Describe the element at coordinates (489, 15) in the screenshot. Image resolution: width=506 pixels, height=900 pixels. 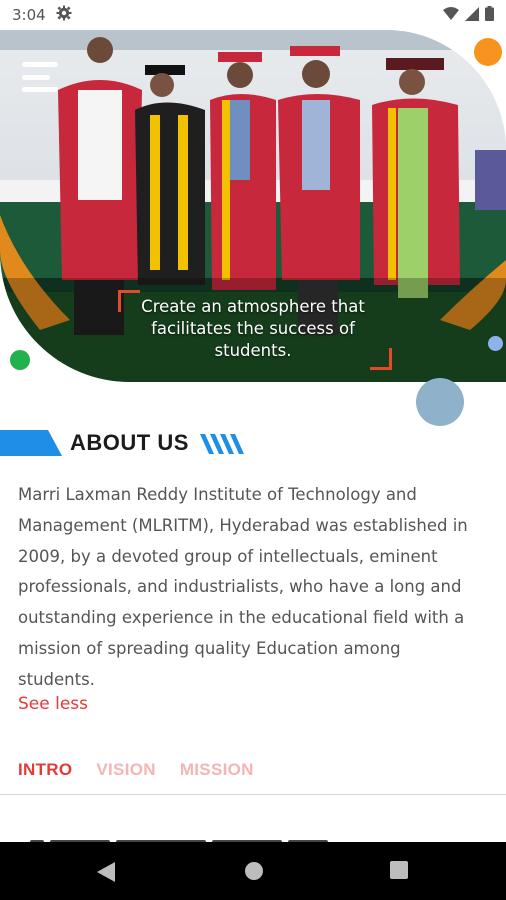
I see `battery-icon` at that location.